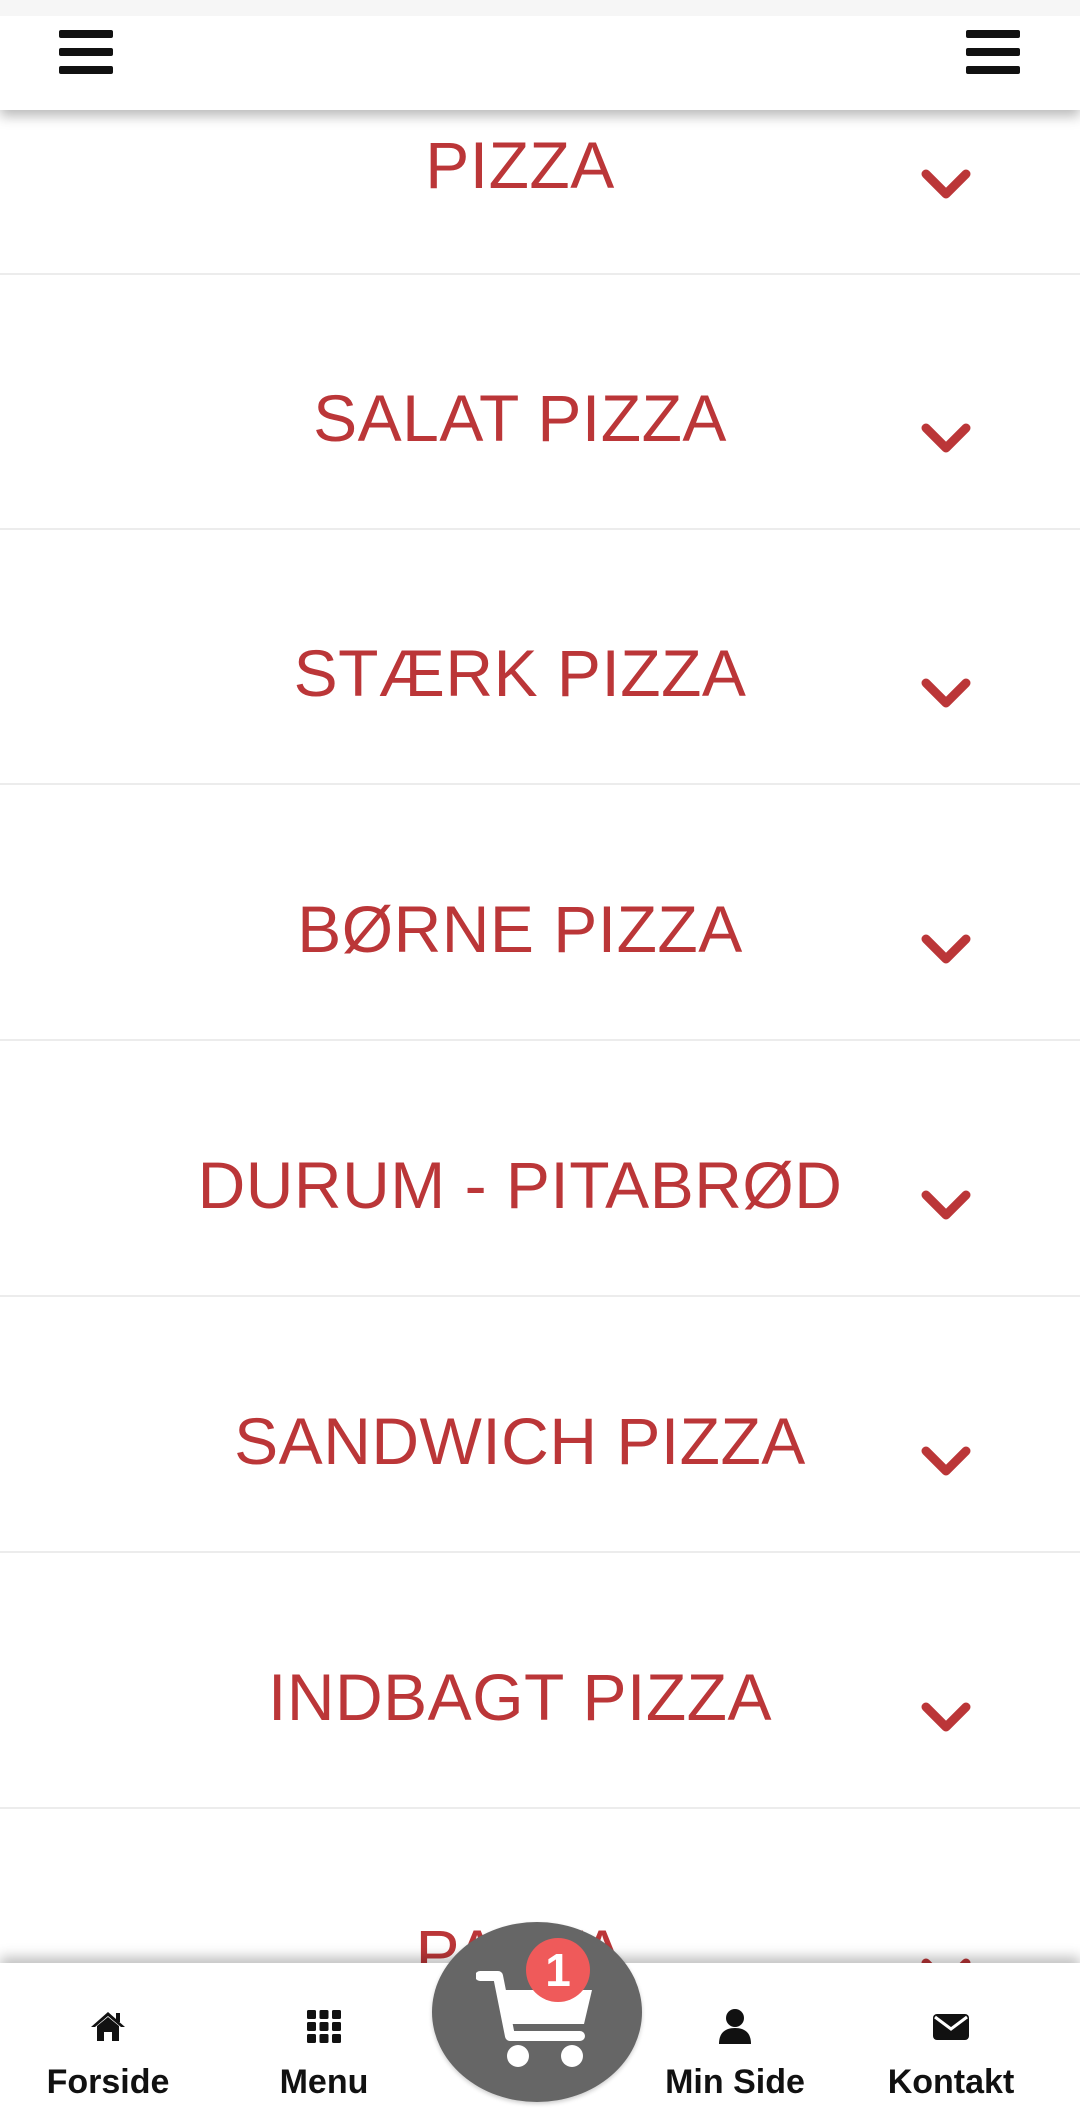 The image size is (1080, 2123). What do you see at coordinates (558, 1970) in the screenshot?
I see `cart-count-badge: 1` at bounding box center [558, 1970].